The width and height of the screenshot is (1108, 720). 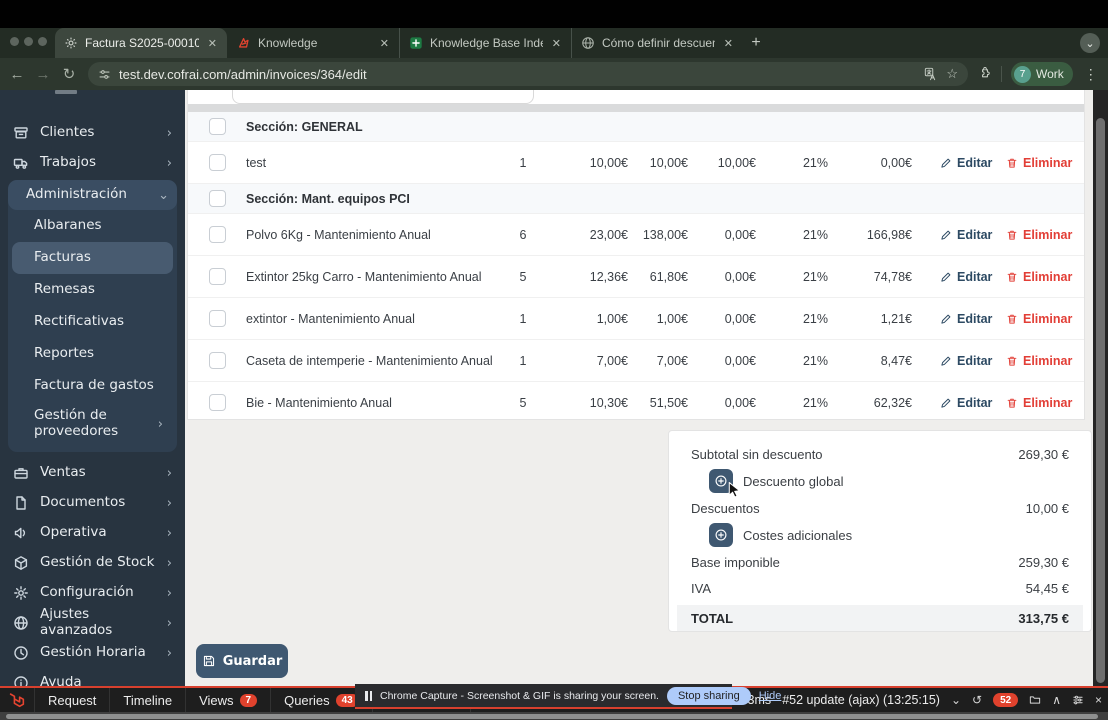 I want to click on minimize-window-button, so click(x=28, y=41).